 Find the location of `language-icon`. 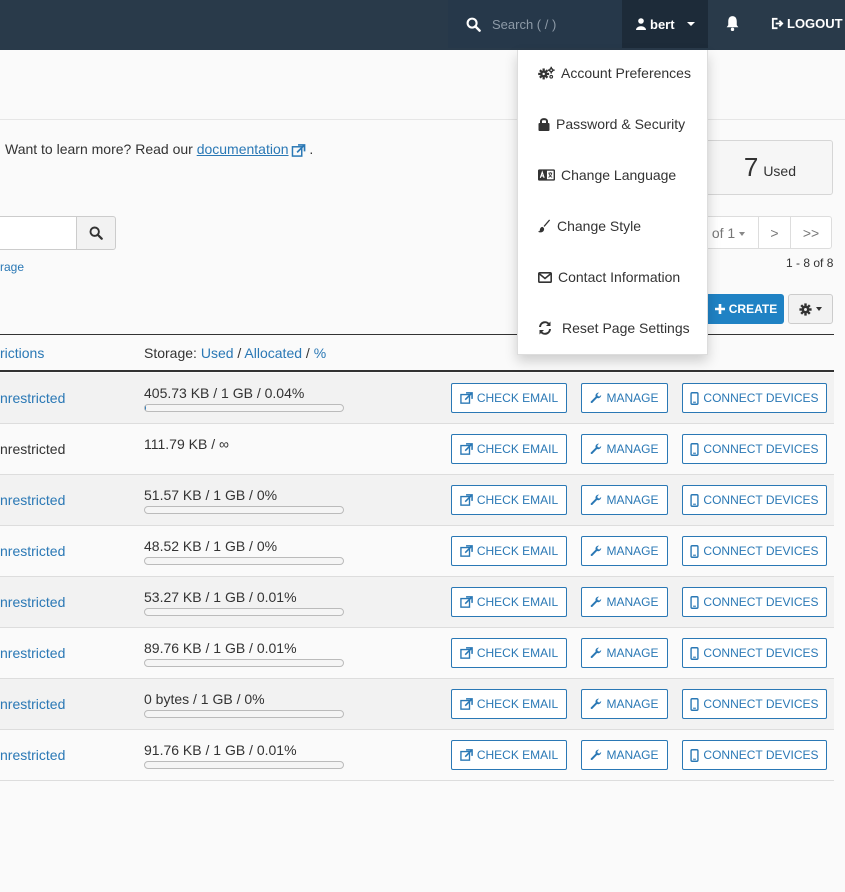

language-icon is located at coordinates (546, 175).